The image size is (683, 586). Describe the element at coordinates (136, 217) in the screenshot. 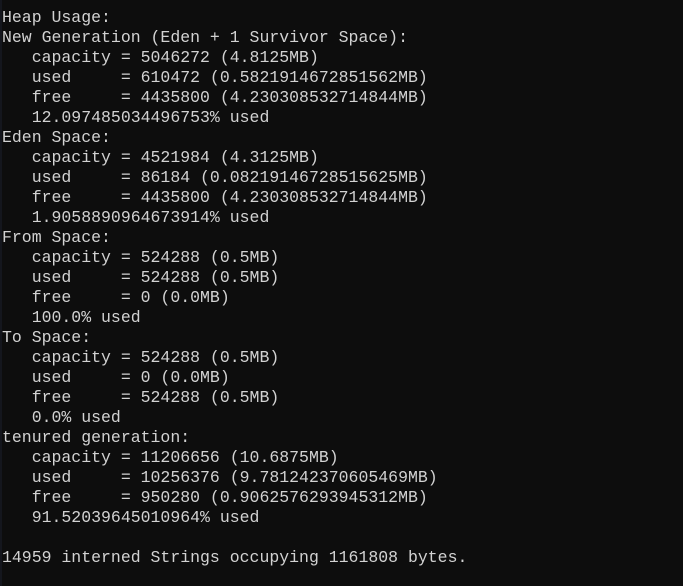

I see `terminal-line: 1.9058890964673914% used` at that location.